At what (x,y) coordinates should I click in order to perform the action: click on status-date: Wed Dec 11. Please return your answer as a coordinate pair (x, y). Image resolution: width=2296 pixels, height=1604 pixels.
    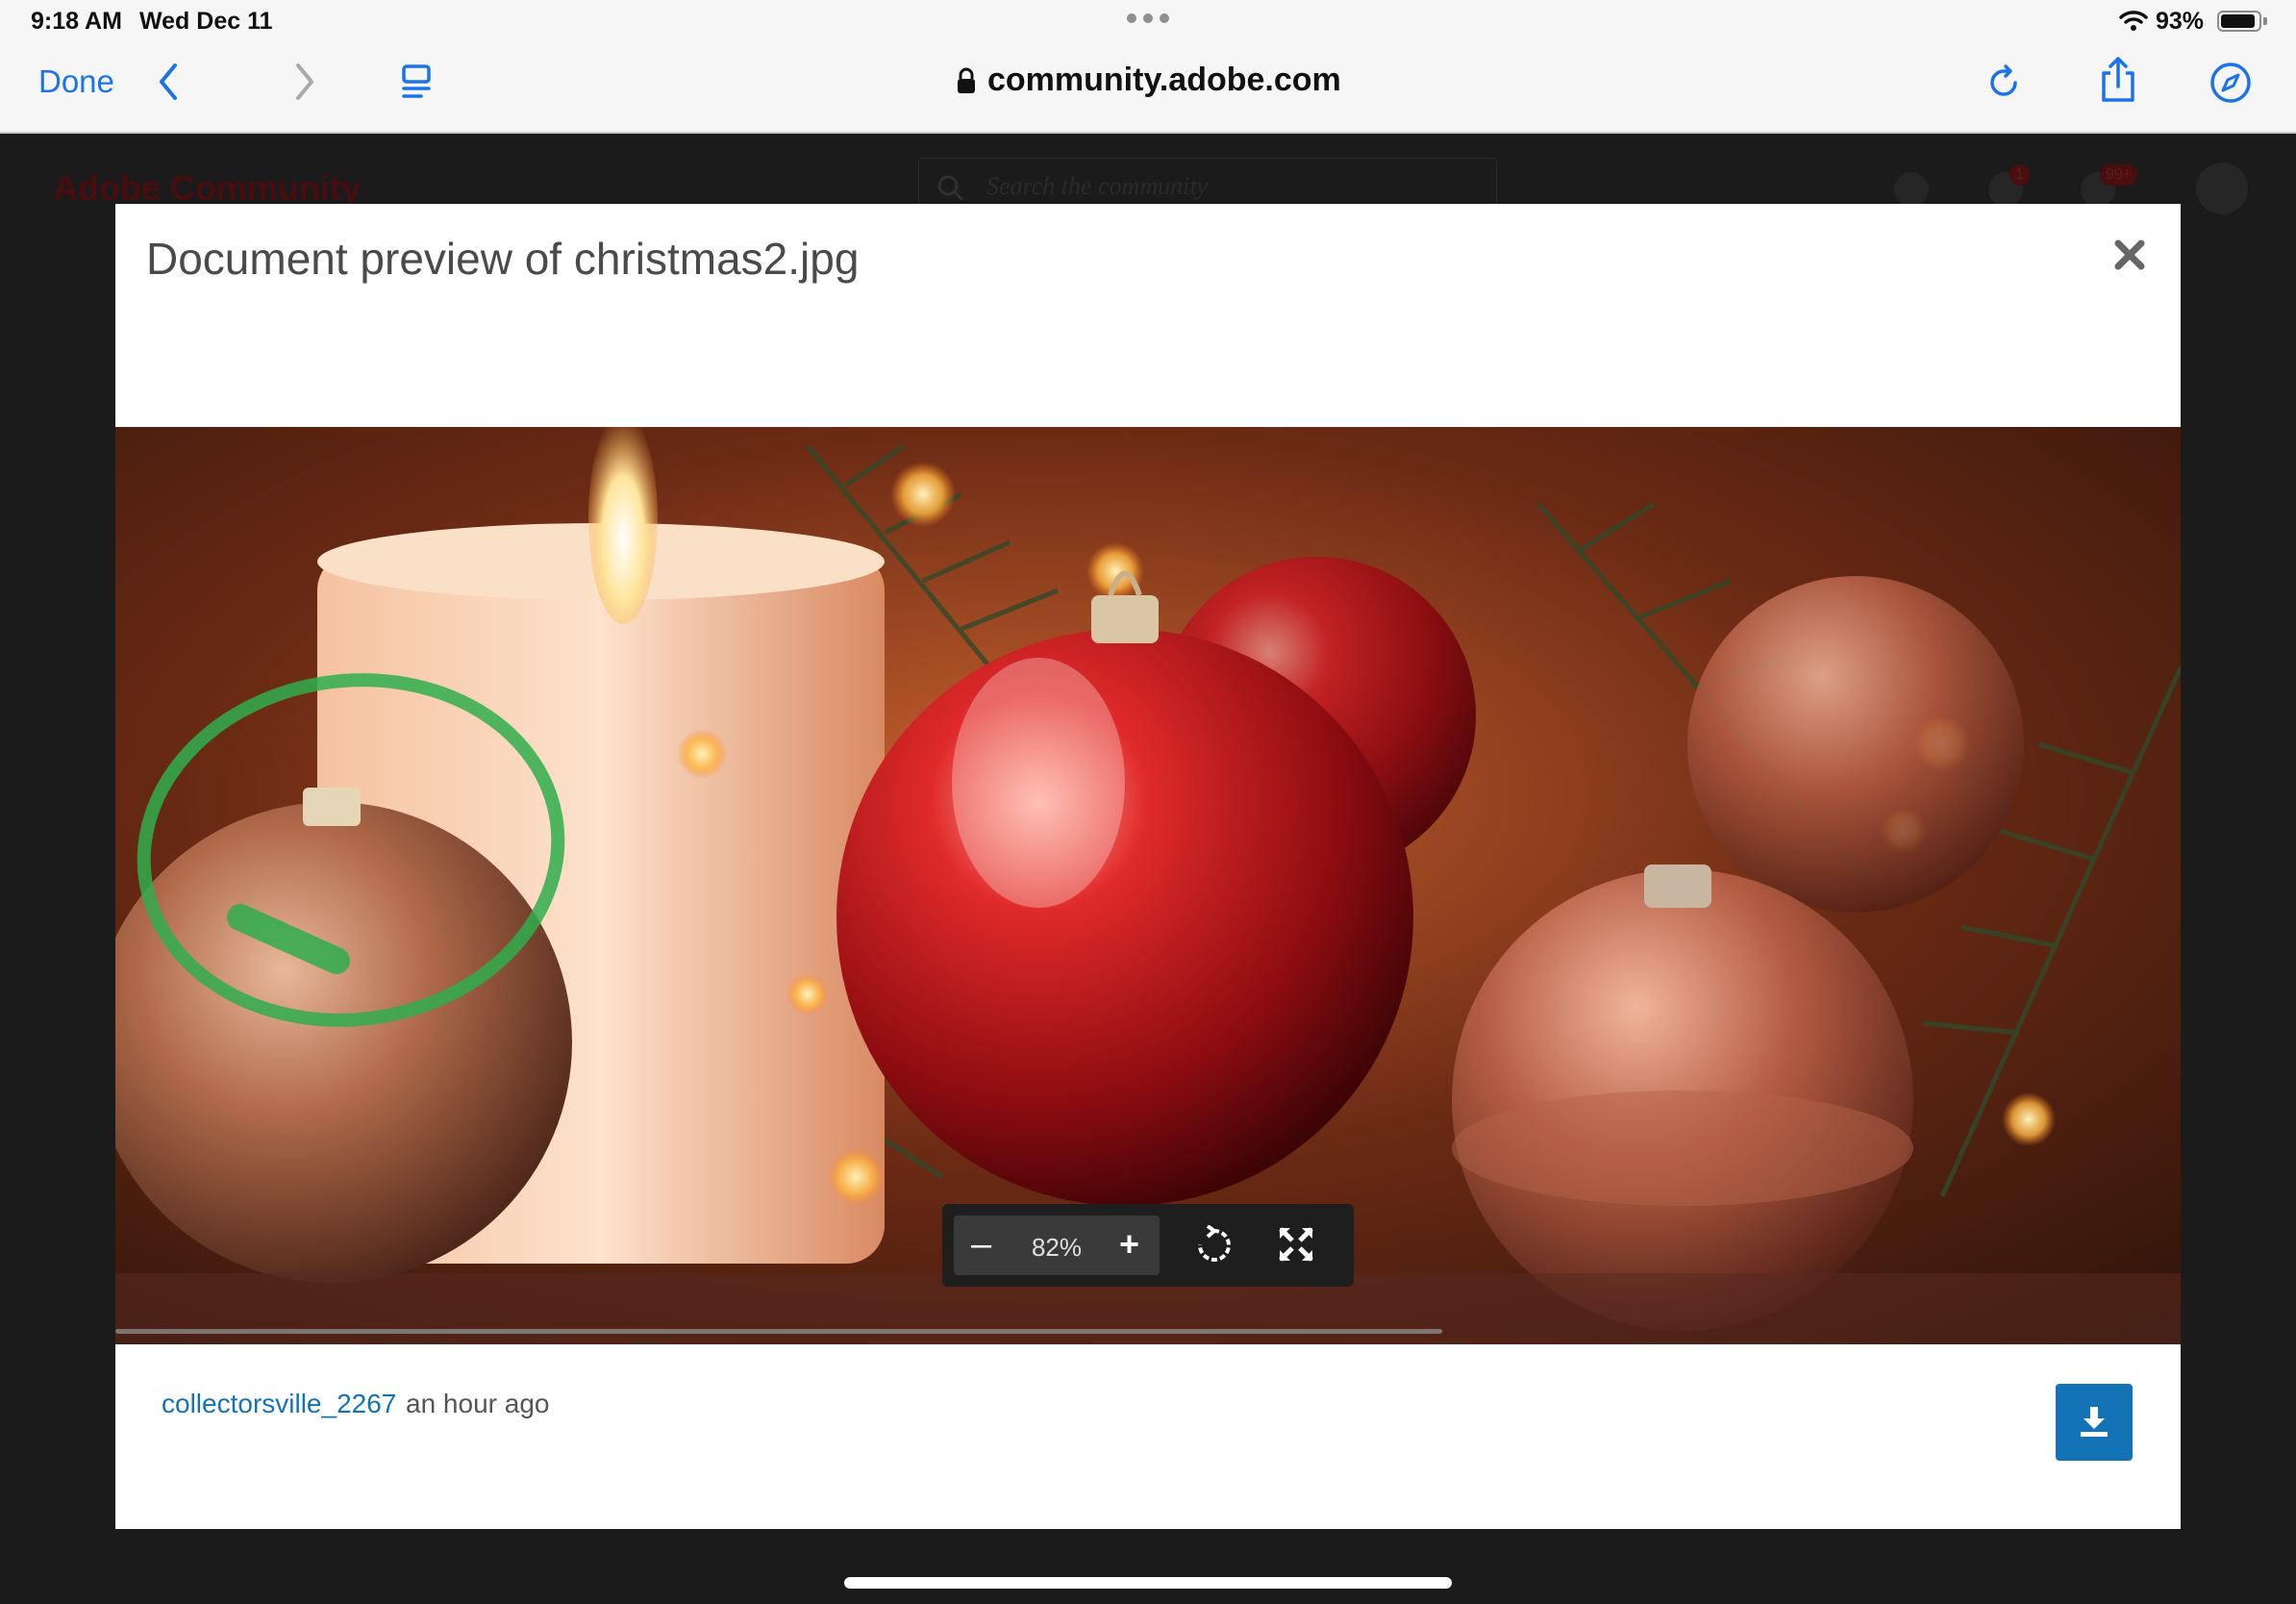
    Looking at the image, I should click on (206, 21).